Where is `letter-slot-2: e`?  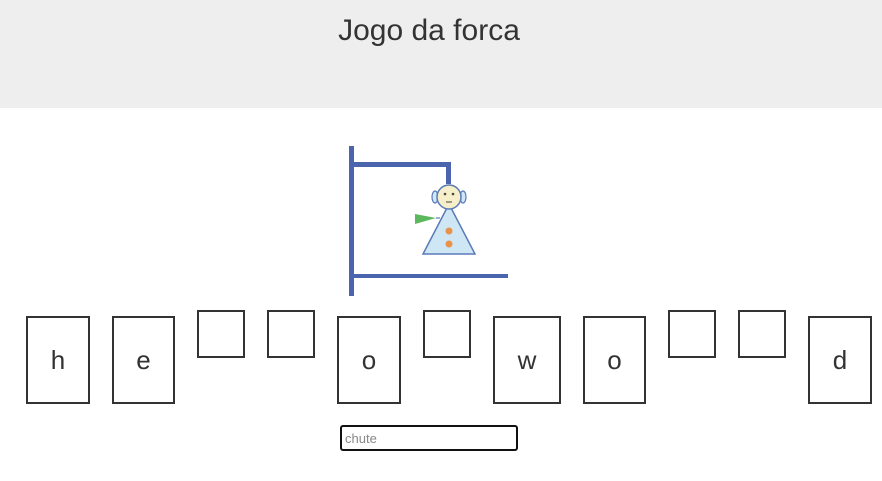 letter-slot-2: e is located at coordinates (143, 360).